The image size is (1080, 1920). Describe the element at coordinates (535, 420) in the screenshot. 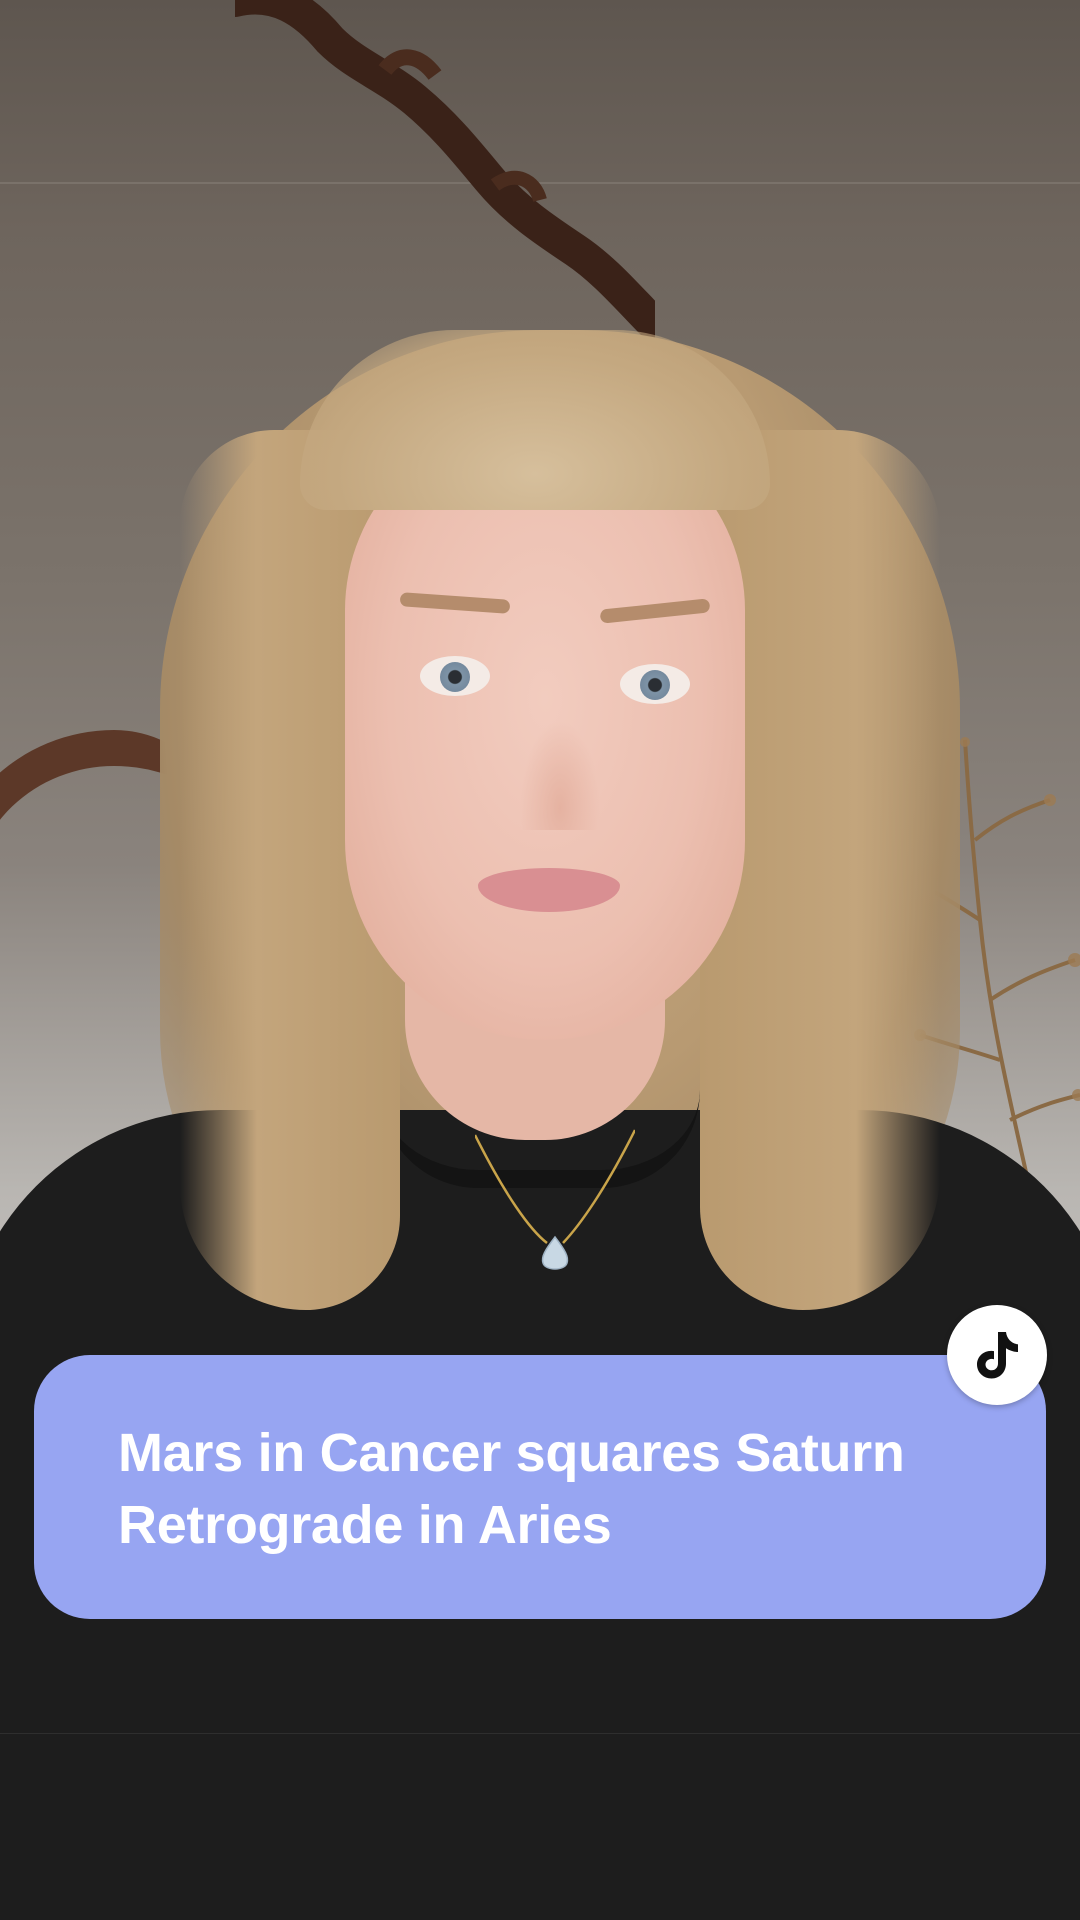

I see `hair-top` at that location.